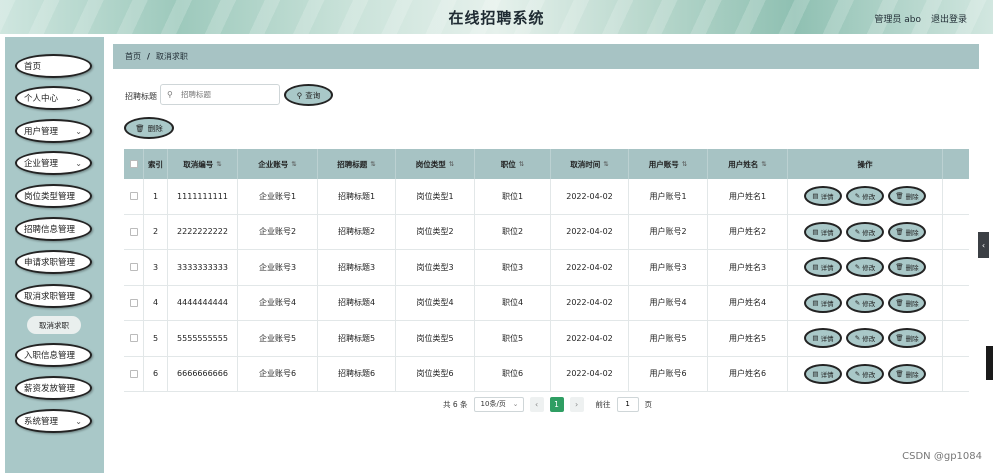 Image resolution: width=993 pixels, height=473 pixels. Describe the element at coordinates (54, 325) in the screenshot. I see `submenu-item-cancel: 取消求职` at that location.